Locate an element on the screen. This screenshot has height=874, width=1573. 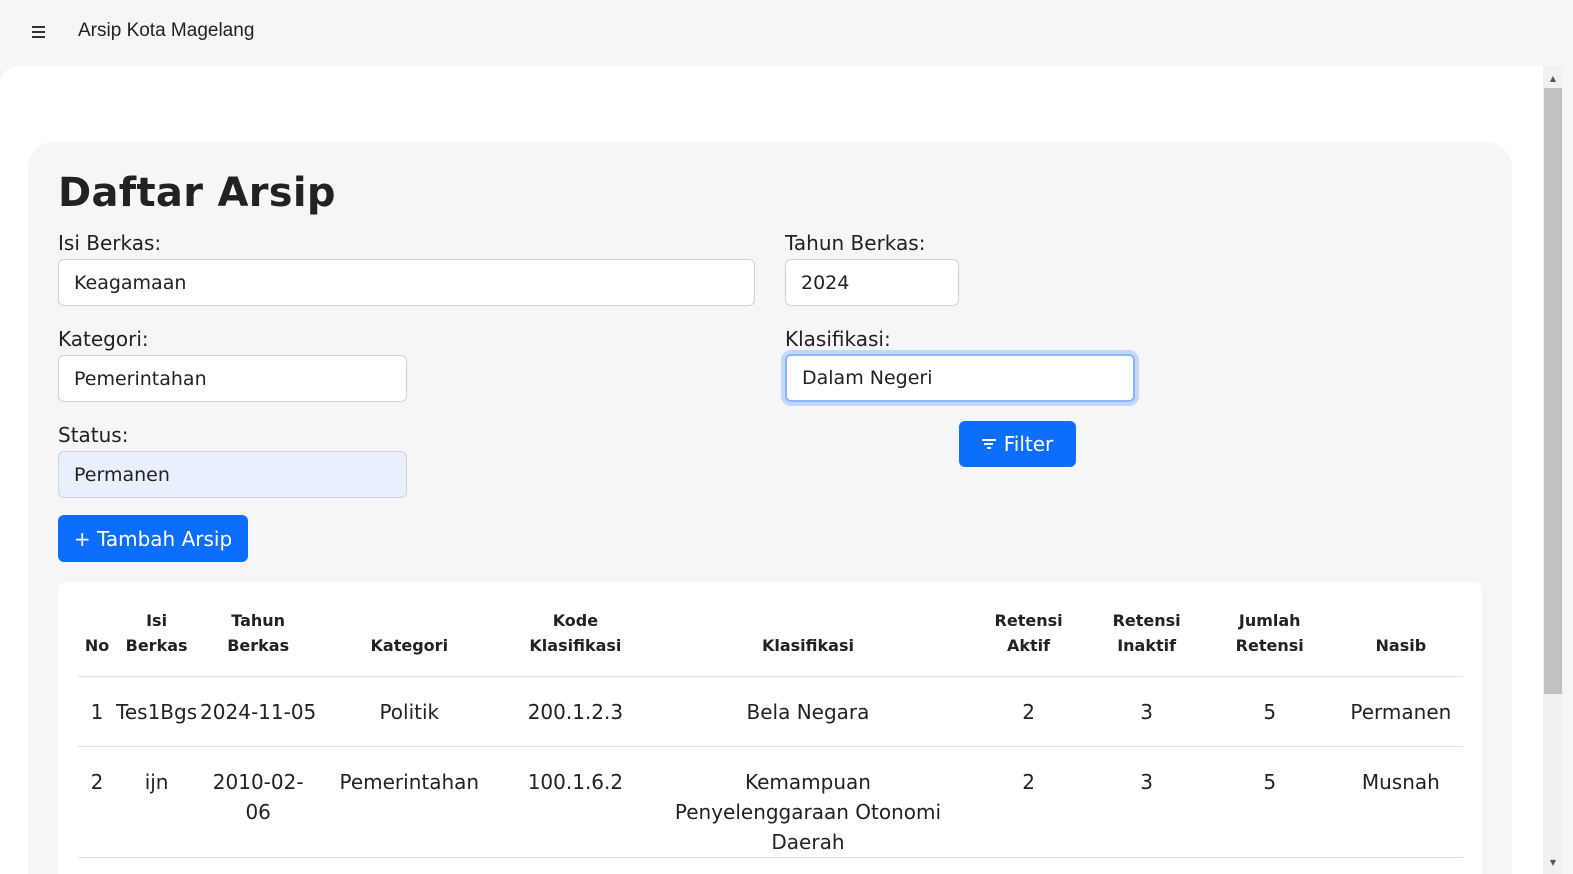
cell-no: 2 is located at coordinates (97, 781).